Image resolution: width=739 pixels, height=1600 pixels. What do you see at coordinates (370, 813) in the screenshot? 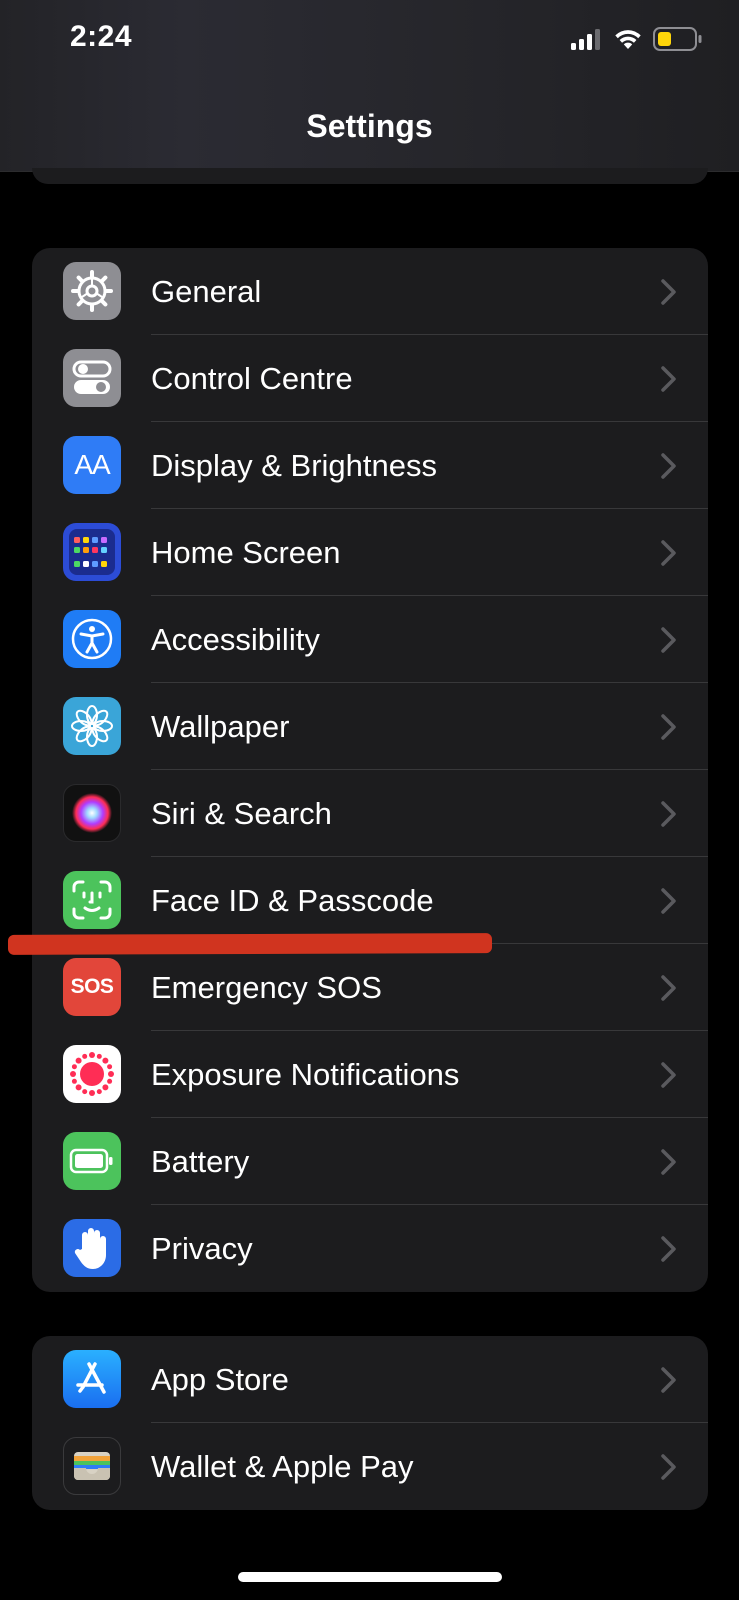
I see `settings-row-siri-search: Siri & Search` at bounding box center [370, 813].